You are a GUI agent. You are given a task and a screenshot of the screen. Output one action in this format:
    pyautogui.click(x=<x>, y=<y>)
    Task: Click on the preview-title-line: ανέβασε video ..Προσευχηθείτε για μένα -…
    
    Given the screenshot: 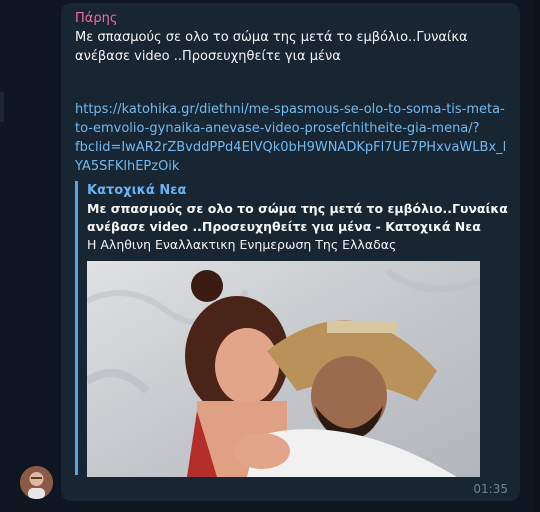 What is the action you would take?
    pyautogui.click(x=284, y=226)
    